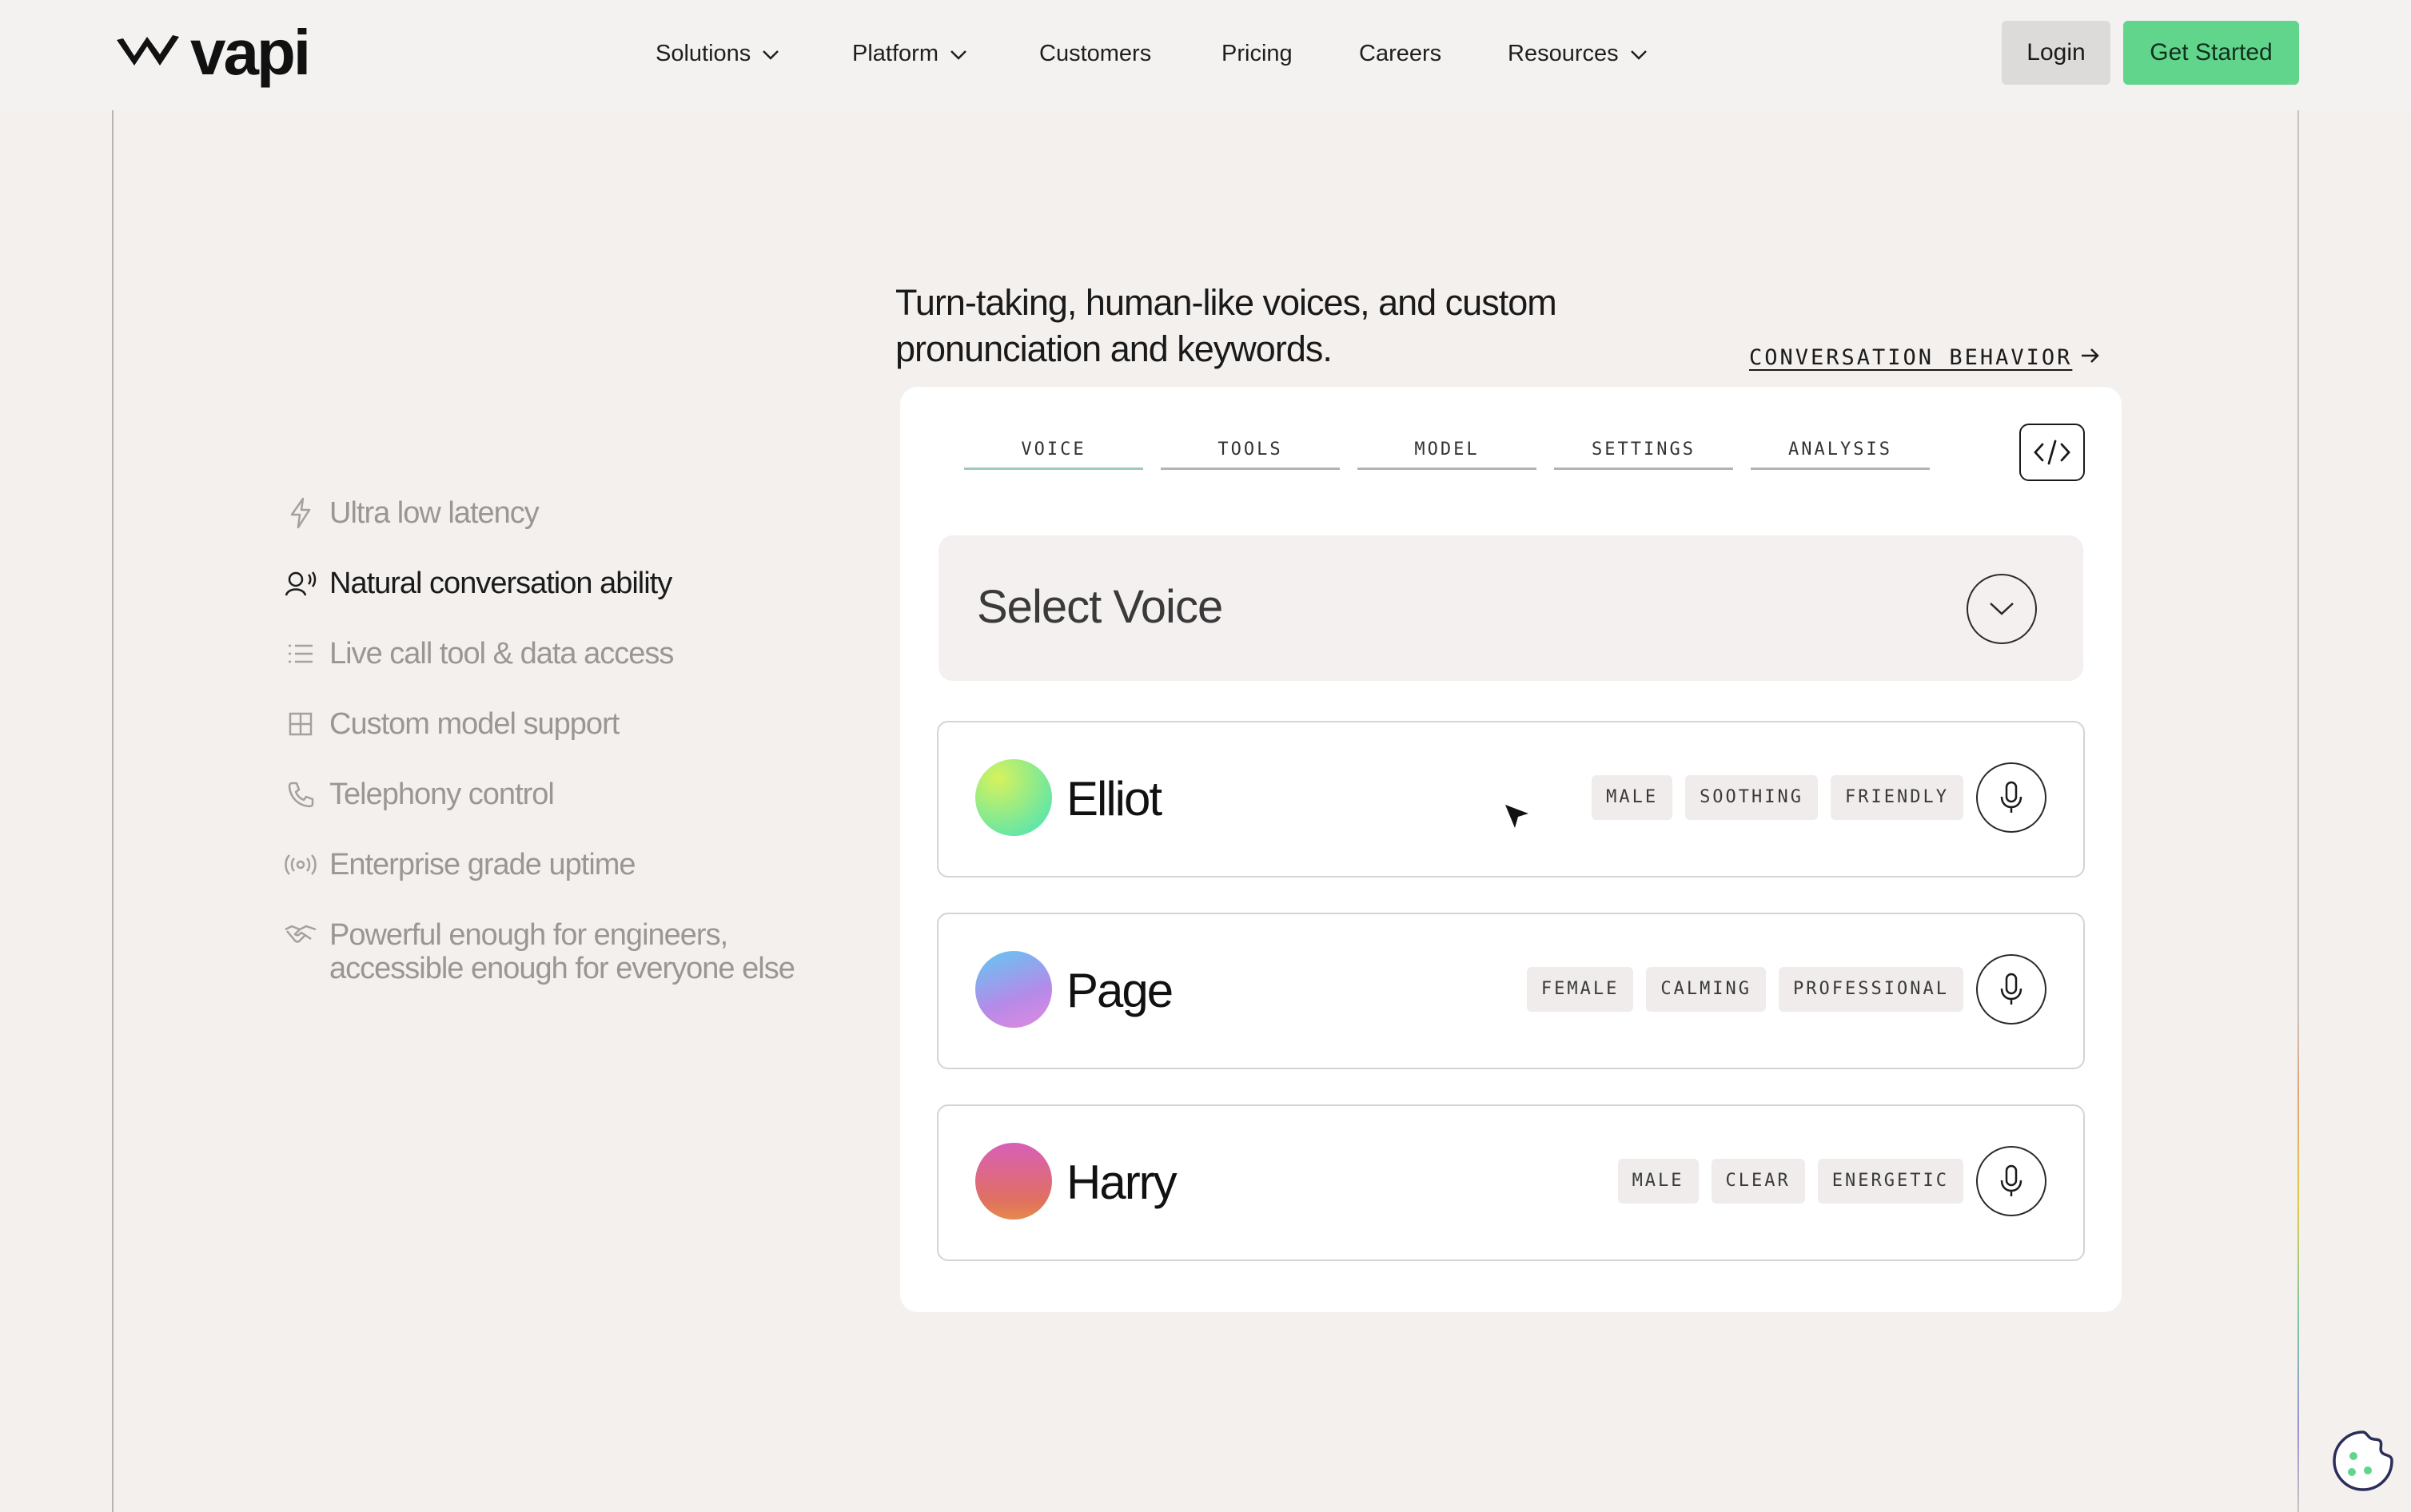  I want to click on tab-settings: SETTINGS, so click(1644, 455).